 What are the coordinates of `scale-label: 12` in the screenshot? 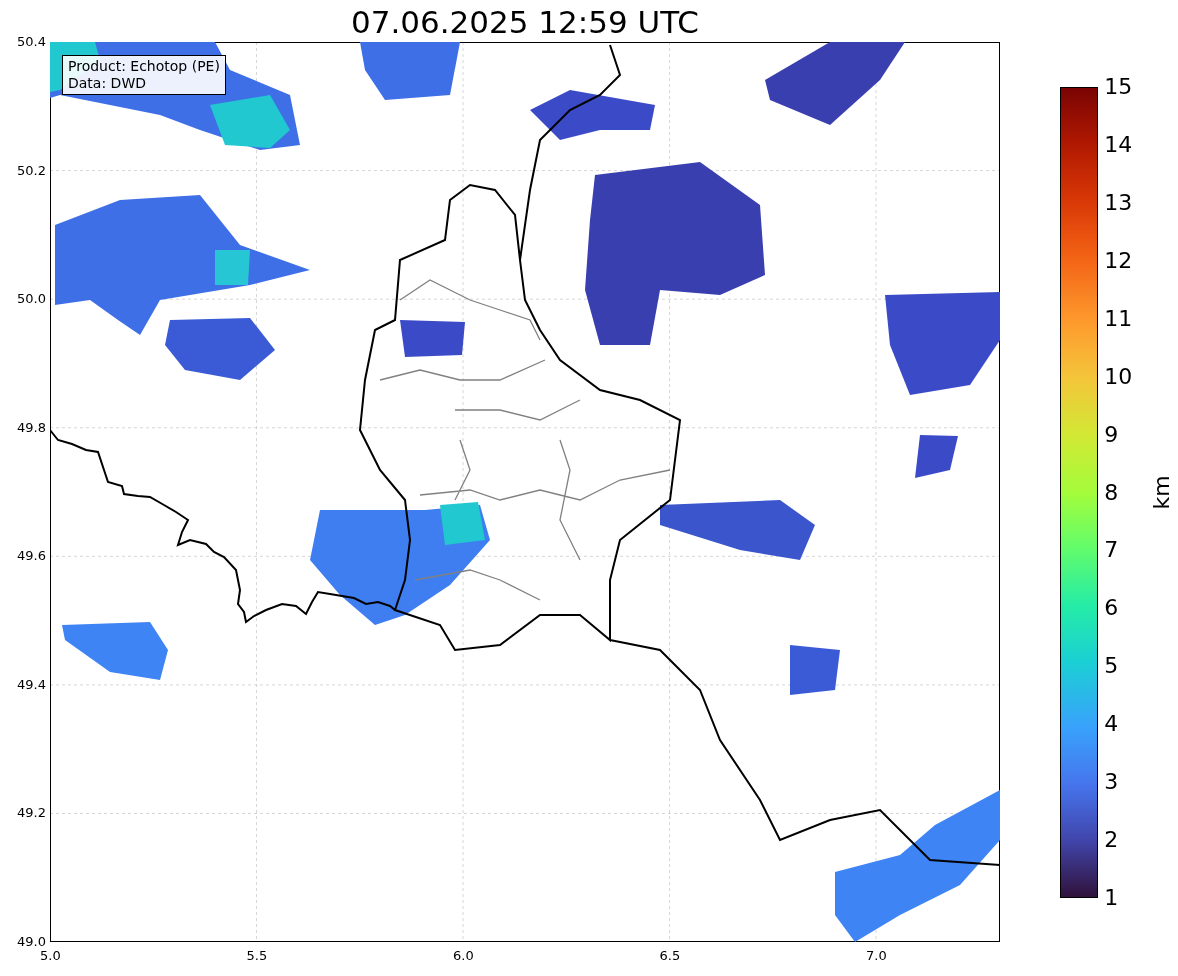 It's located at (1118, 260).